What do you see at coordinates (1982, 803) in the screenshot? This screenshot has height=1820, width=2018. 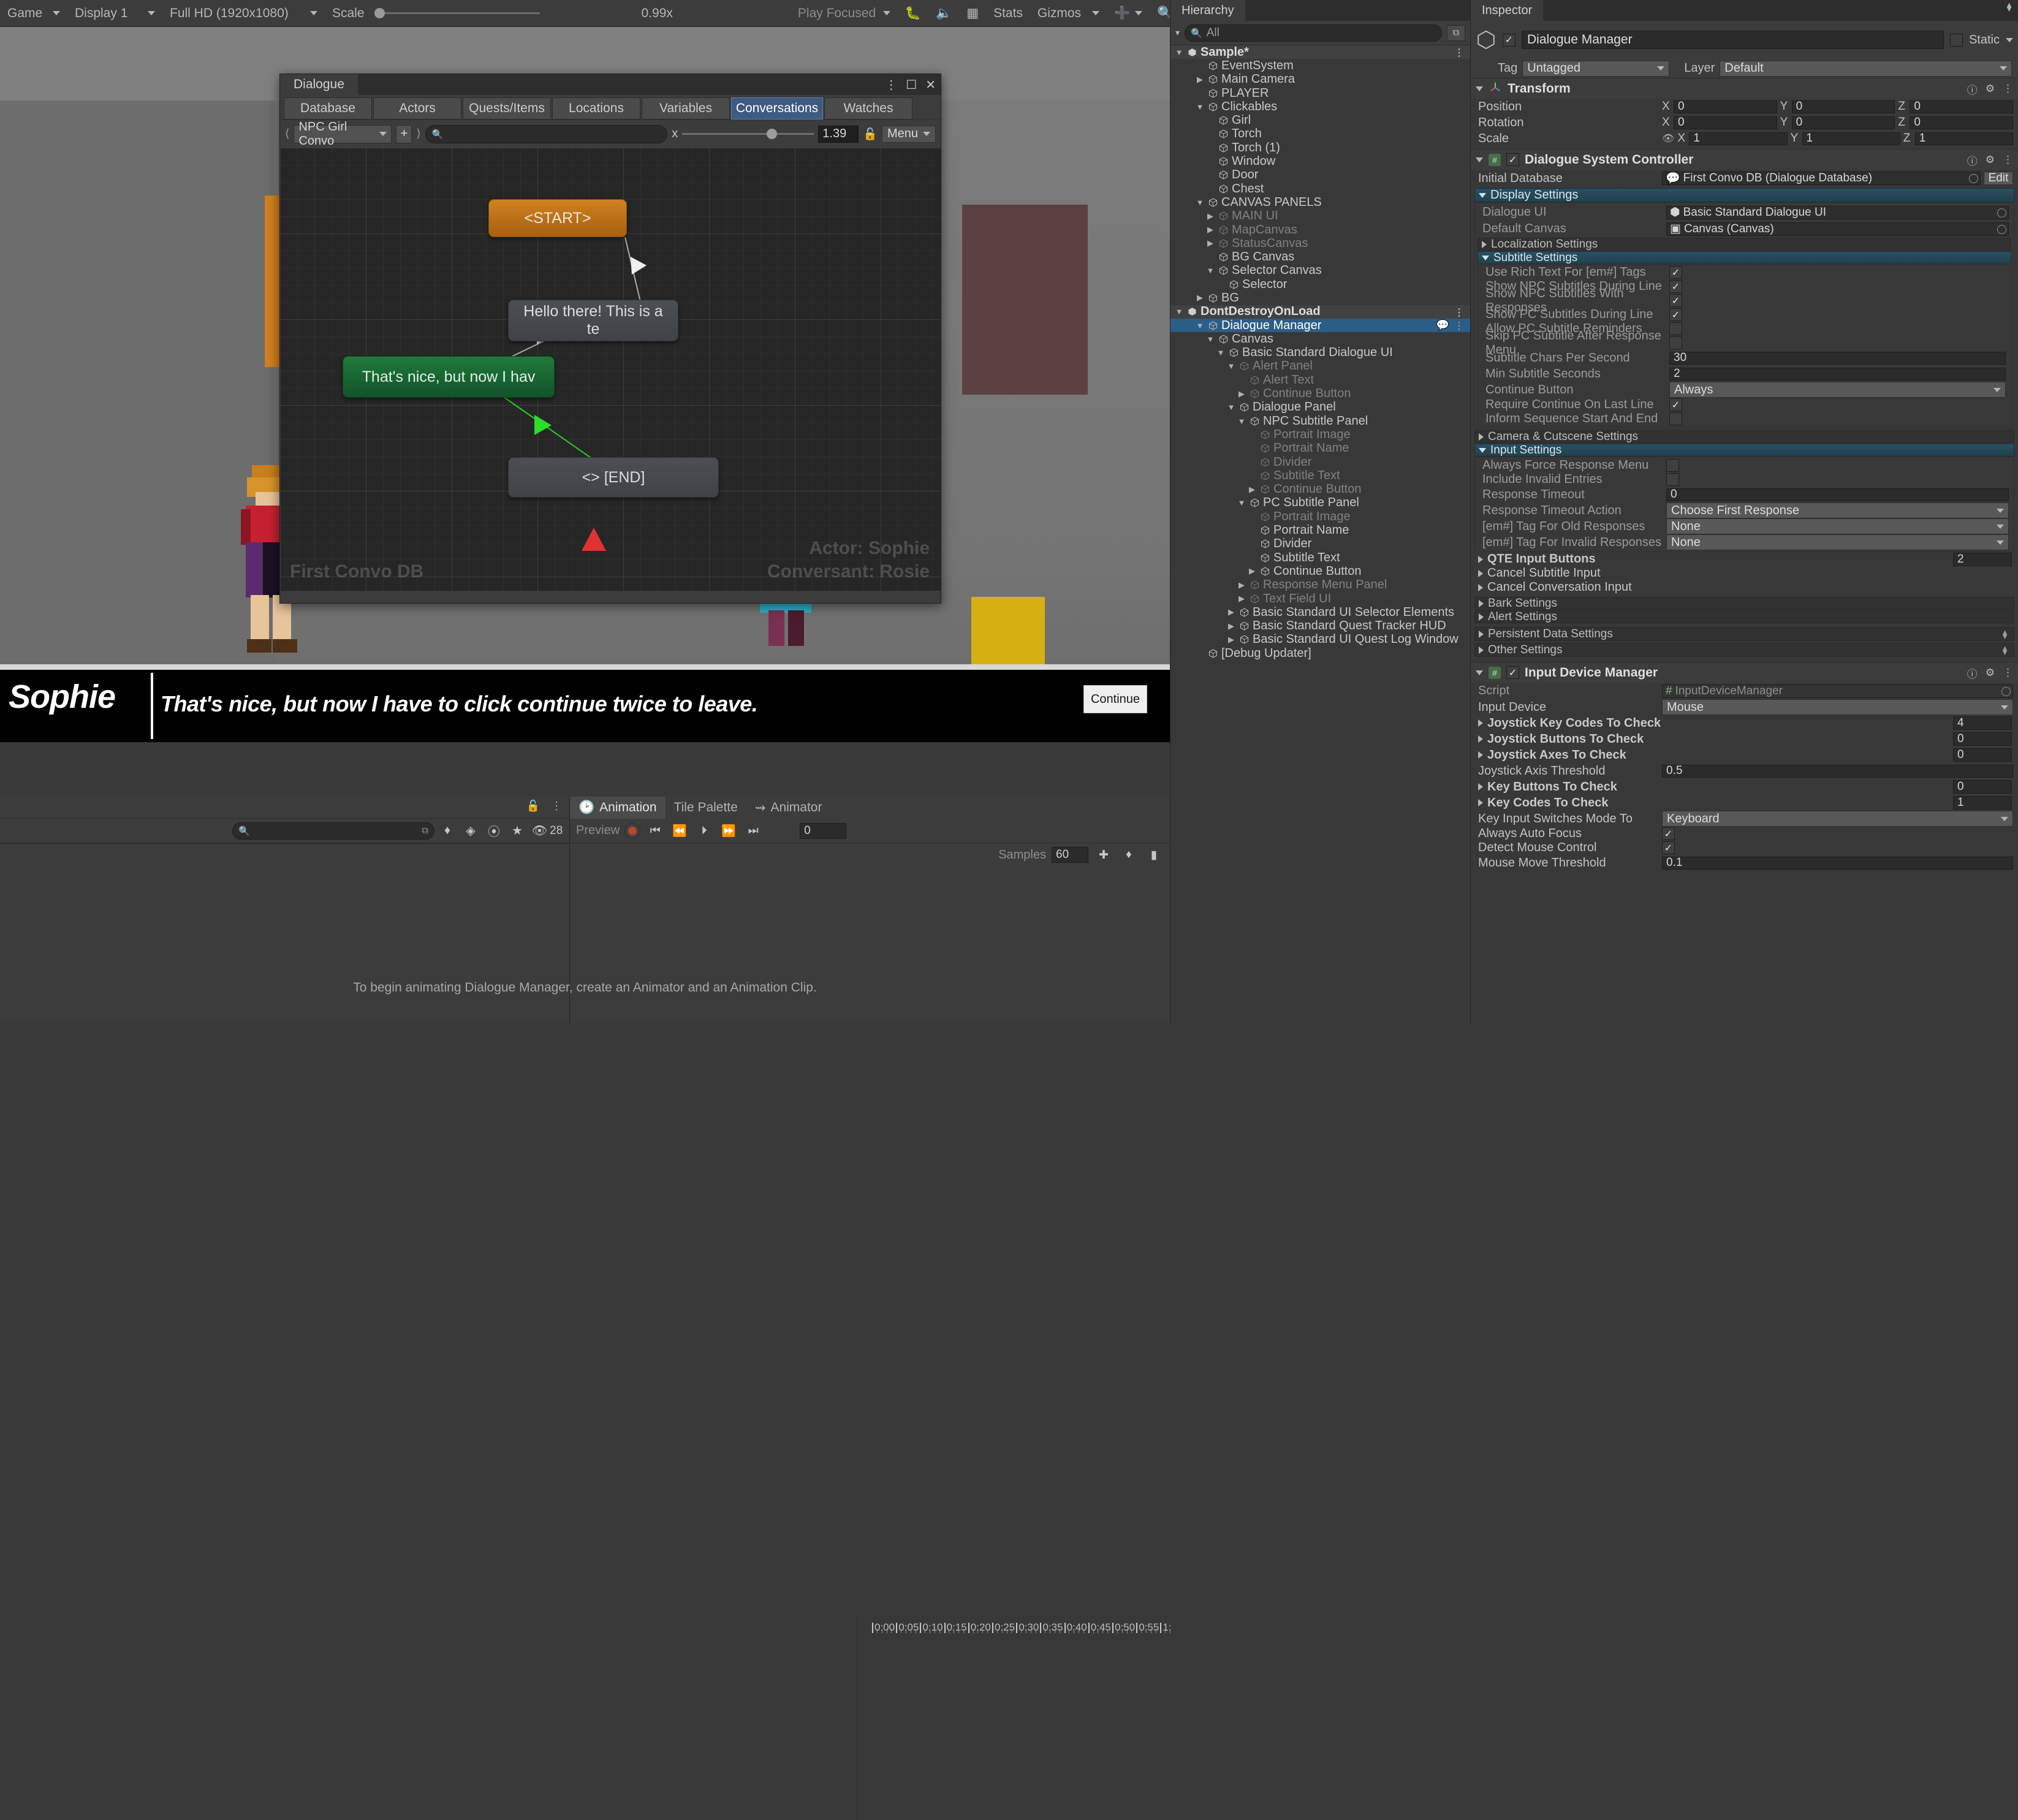 I see `array-size-field: 1` at bounding box center [1982, 803].